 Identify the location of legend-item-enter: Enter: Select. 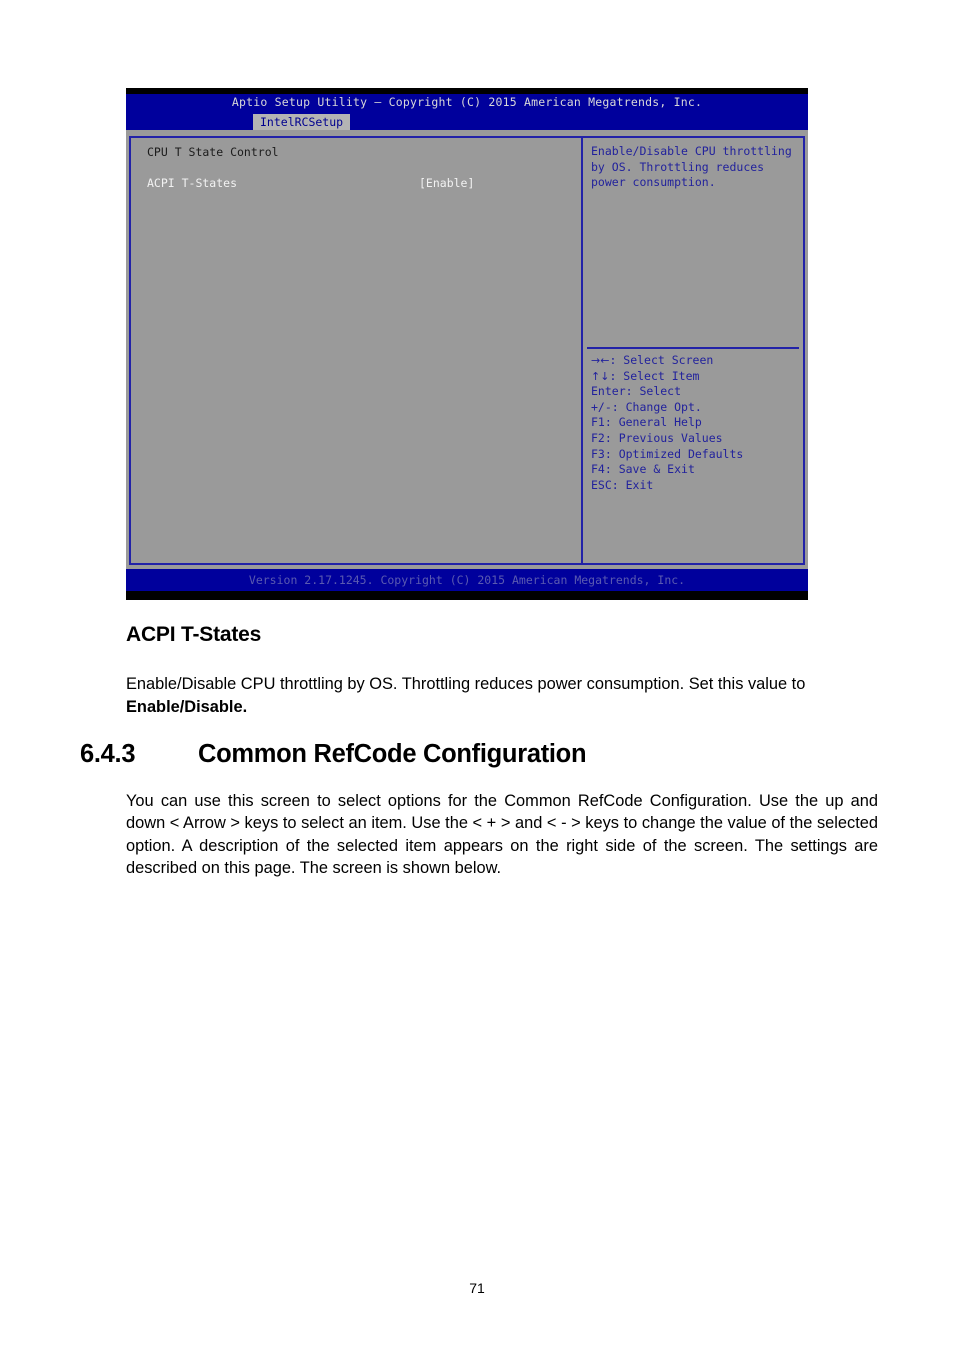
(698, 392).